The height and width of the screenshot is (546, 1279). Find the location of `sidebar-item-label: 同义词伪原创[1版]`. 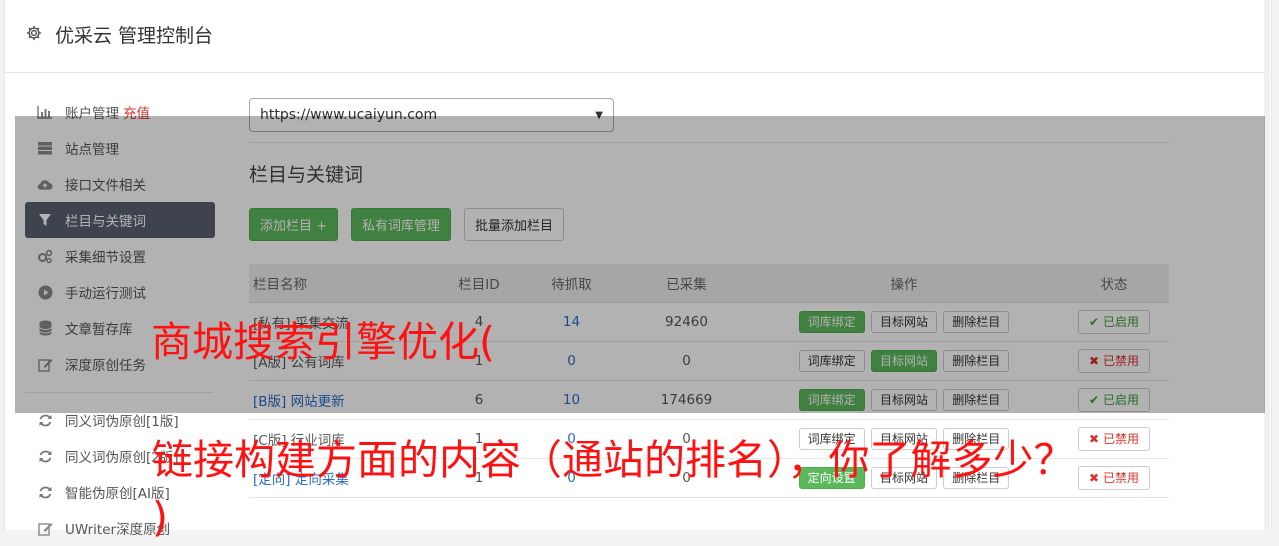

sidebar-item-label: 同义词伪原创[1版] is located at coordinates (122, 422).